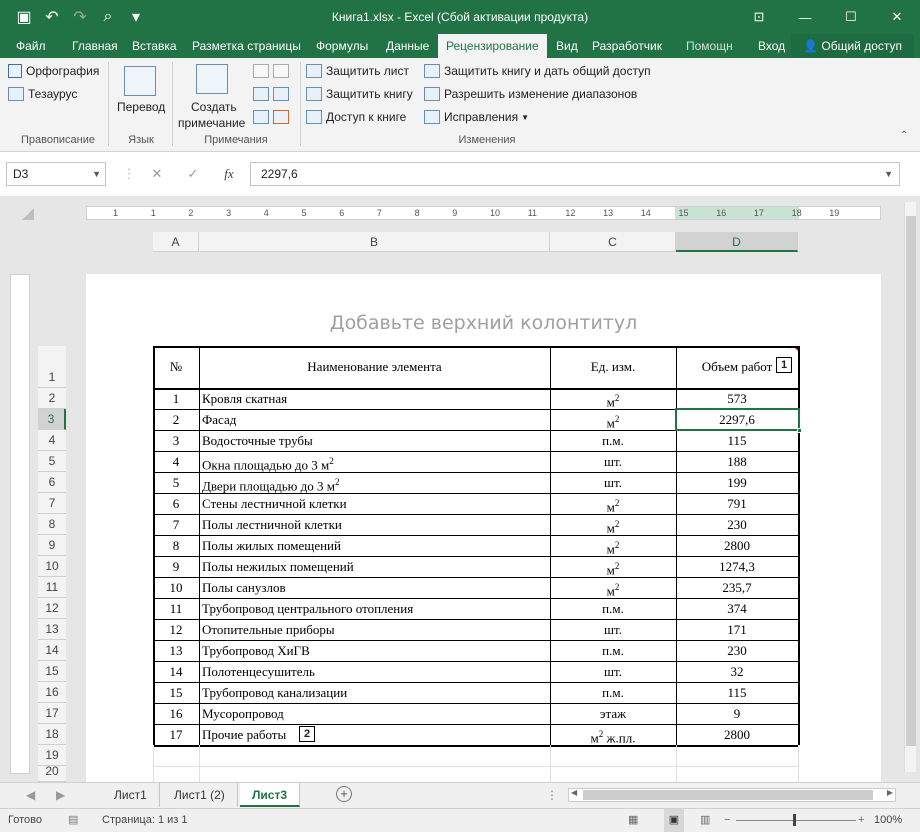 The width and height of the screenshot is (920, 832). What do you see at coordinates (910, 487) in the screenshot?
I see `vertical-scrollbar` at bounding box center [910, 487].